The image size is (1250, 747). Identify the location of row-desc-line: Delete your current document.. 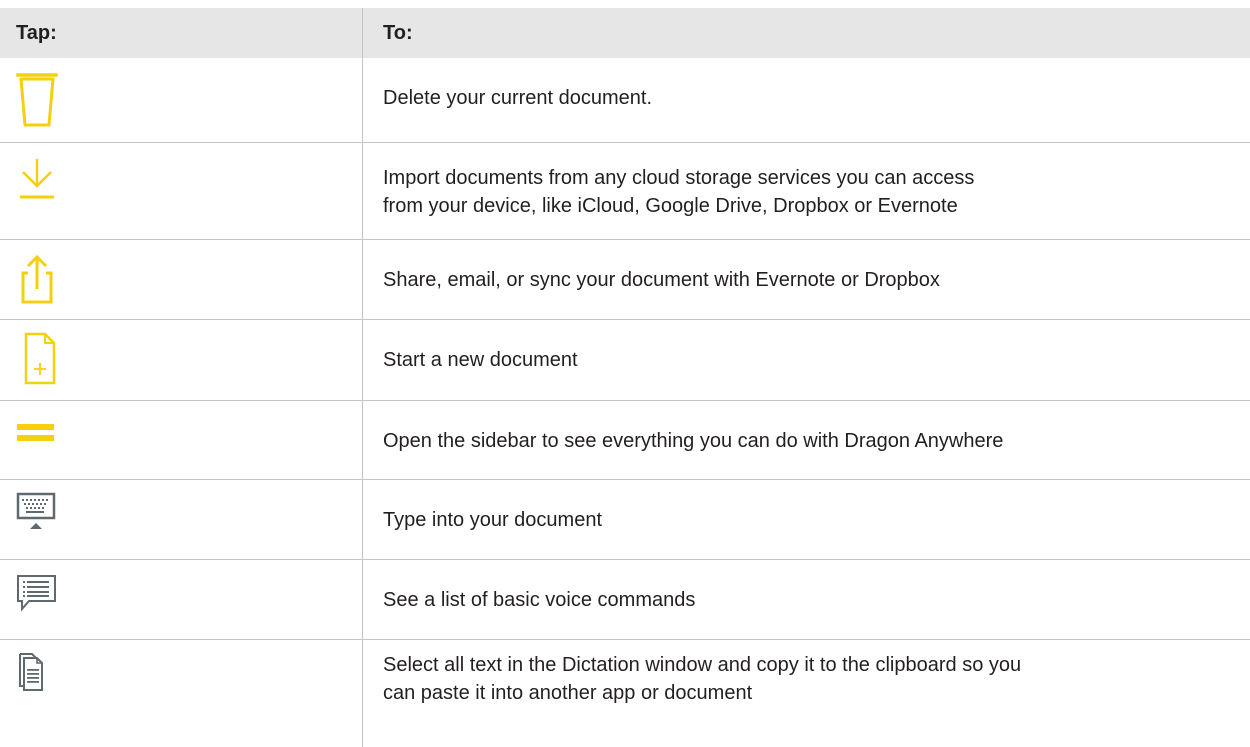
(518, 98).